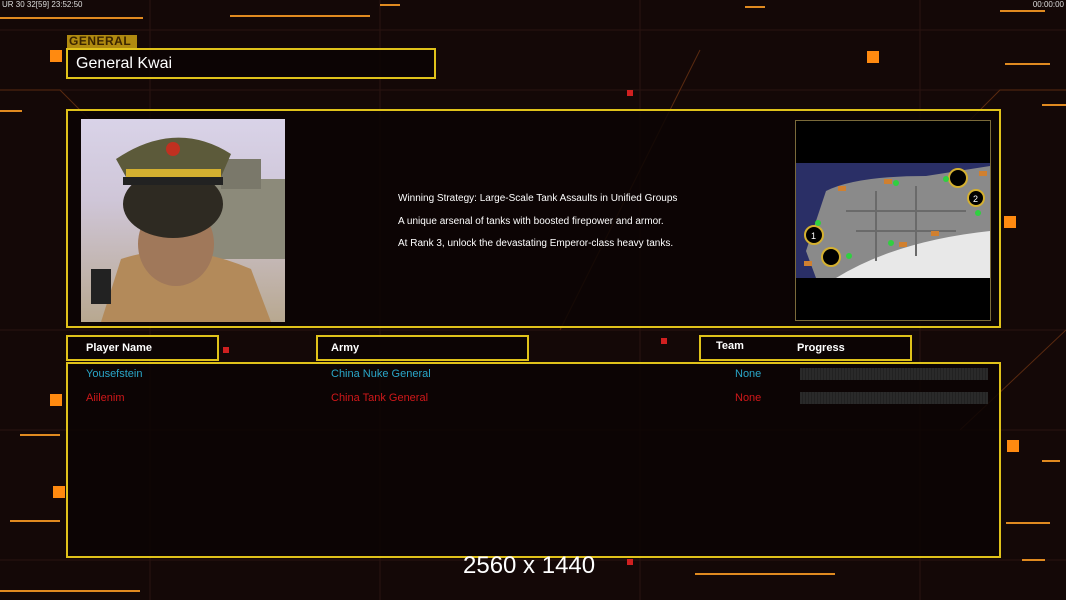 This screenshot has width=1066, height=600. What do you see at coordinates (381, 374) in the screenshot?
I see `player-army: China Nuke General` at bounding box center [381, 374].